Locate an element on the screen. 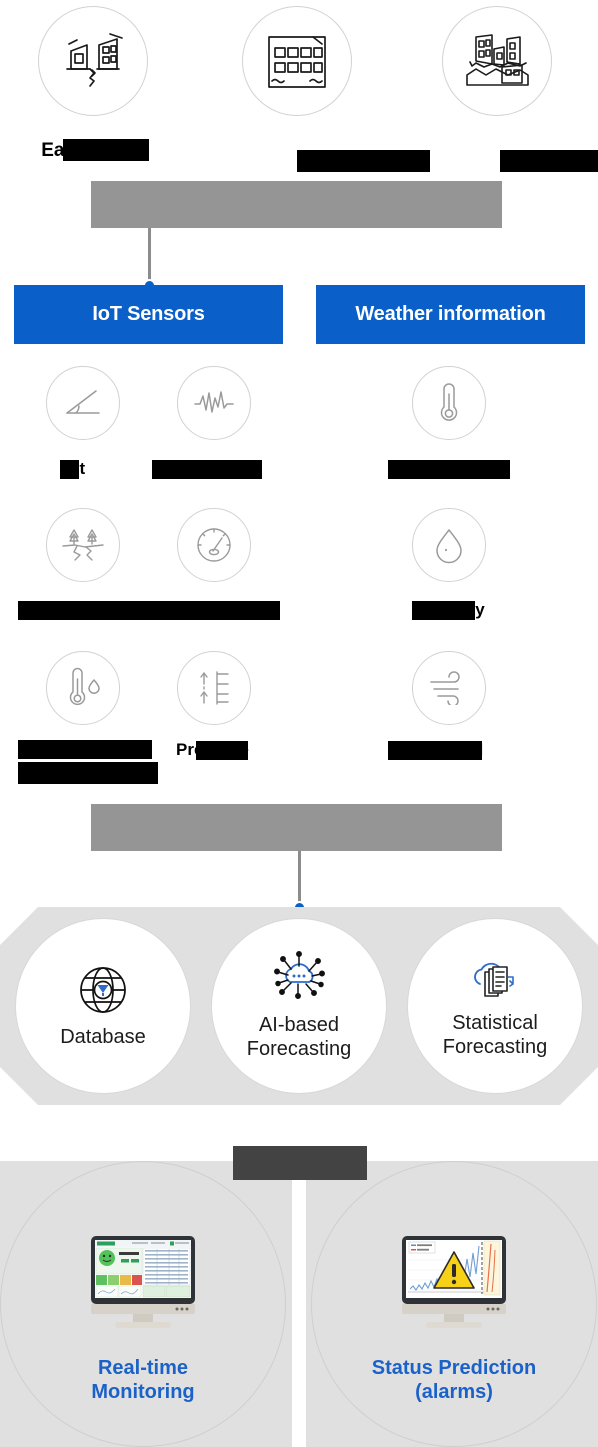 The width and height of the screenshot is (598, 1447). sensor-label-vibration: Vibration is located at coordinates (207, 469).